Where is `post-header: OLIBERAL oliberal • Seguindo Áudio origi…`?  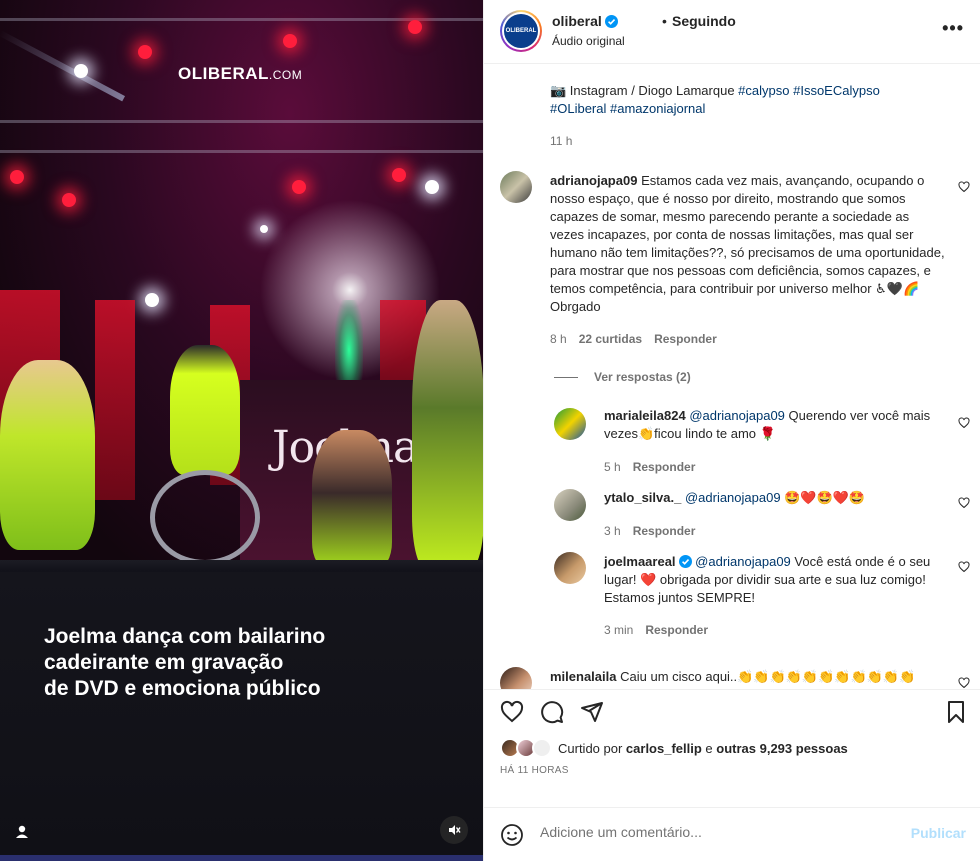 post-header: OLIBERAL oliberal • Seguindo Áudio origi… is located at coordinates (732, 32).